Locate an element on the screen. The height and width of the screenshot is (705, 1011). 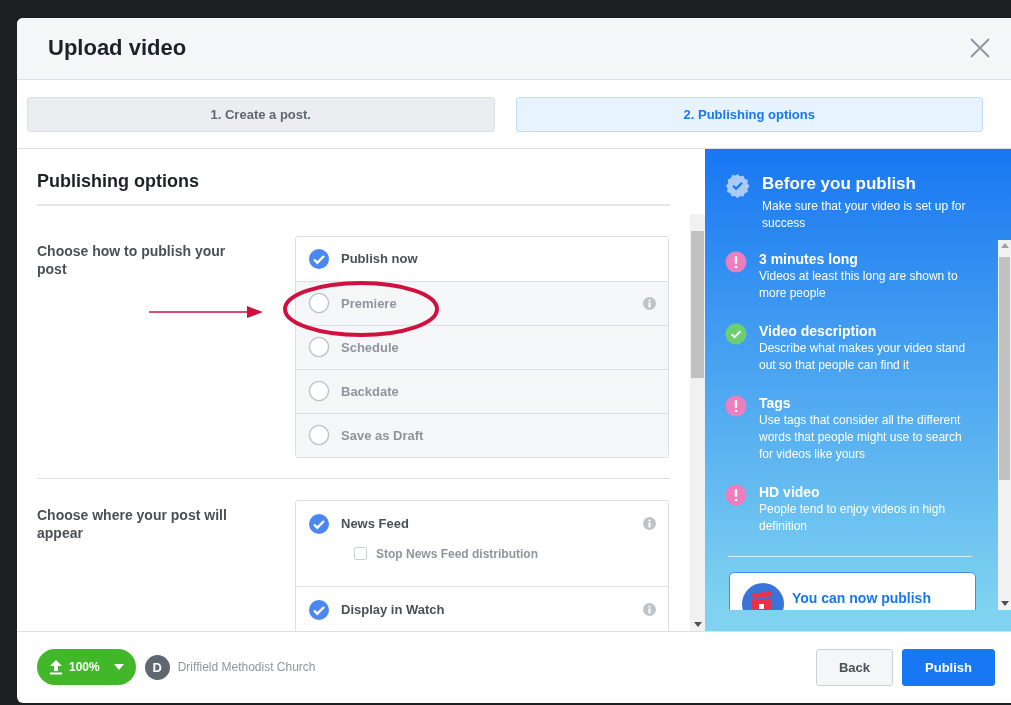
step-tab: 1. Create a post. is located at coordinates (261, 114).